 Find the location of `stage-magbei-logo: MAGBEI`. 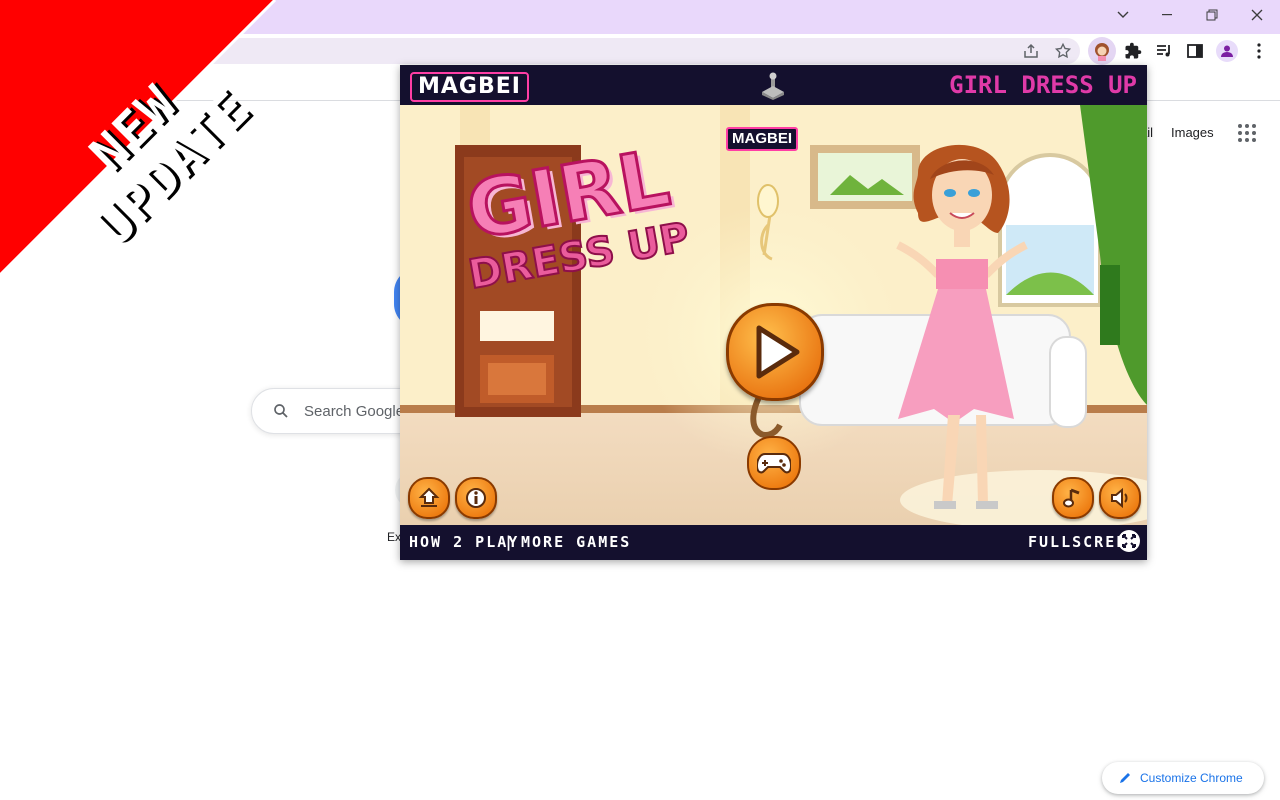

stage-magbei-logo: MAGBEI is located at coordinates (762, 139).